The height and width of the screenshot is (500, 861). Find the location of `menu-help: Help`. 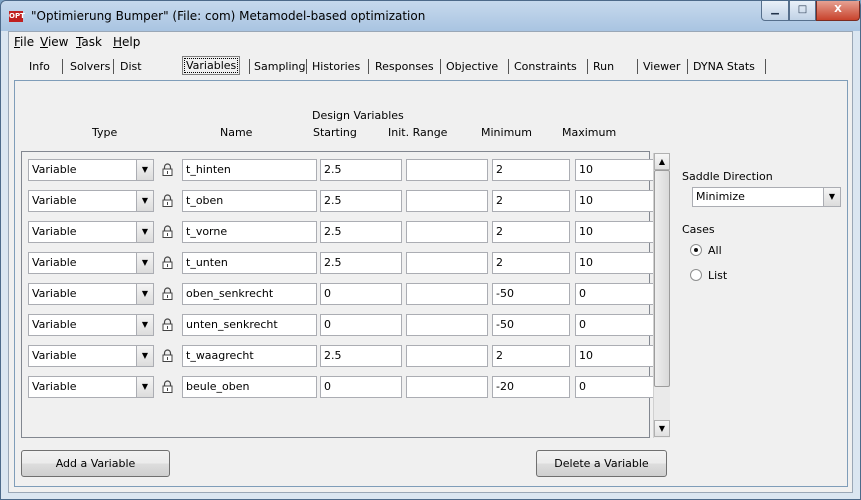

menu-help: Help is located at coordinates (126, 42).